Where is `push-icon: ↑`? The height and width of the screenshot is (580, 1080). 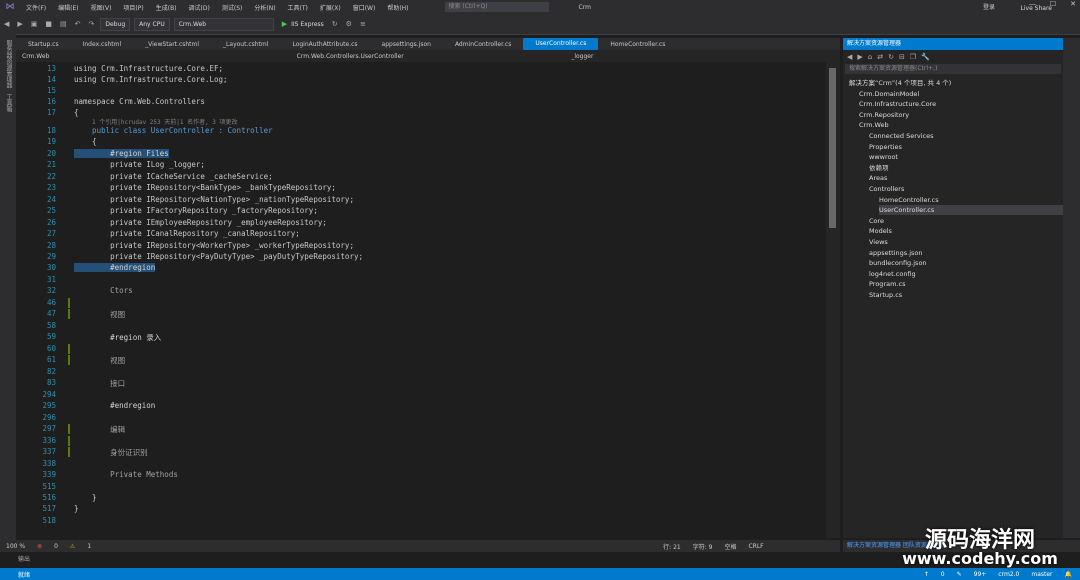 push-icon: ↑ is located at coordinates (926, 574).